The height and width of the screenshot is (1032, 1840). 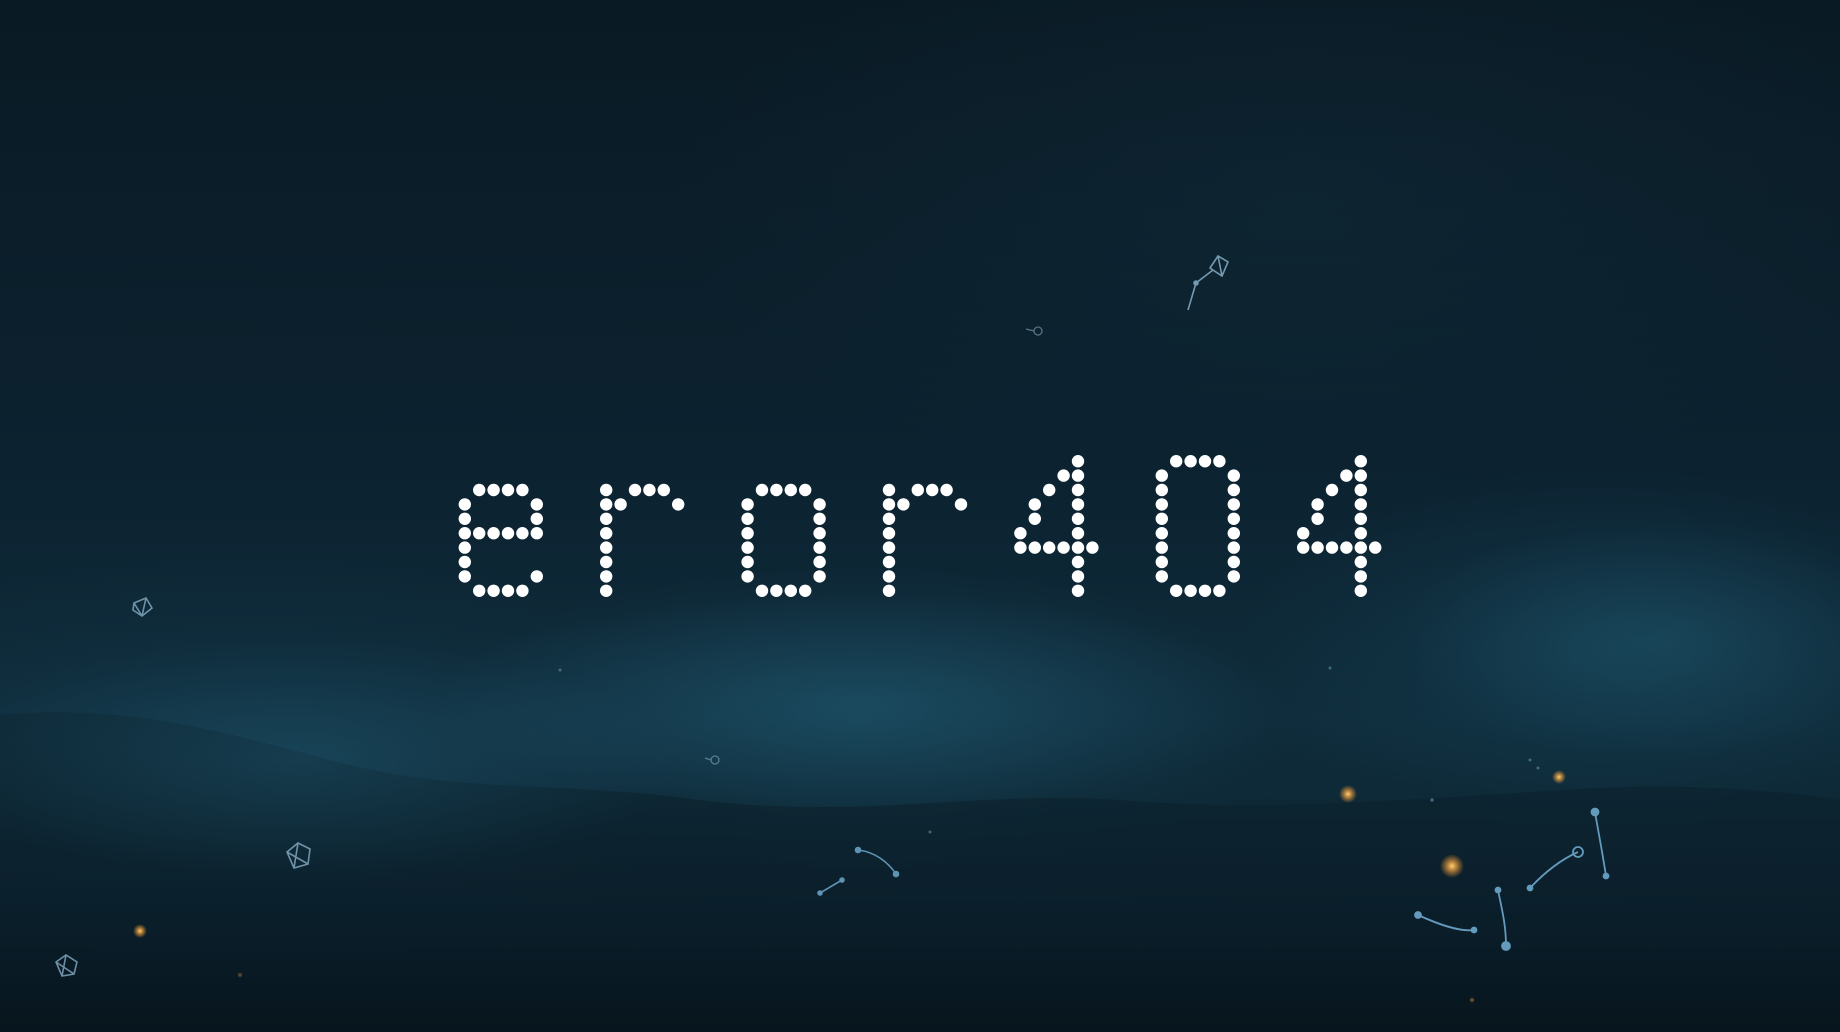 What do you see at coordinates (920, 526) in the screenshot?
I see `dot-matrix-heading` at bounding box center [920, 526].